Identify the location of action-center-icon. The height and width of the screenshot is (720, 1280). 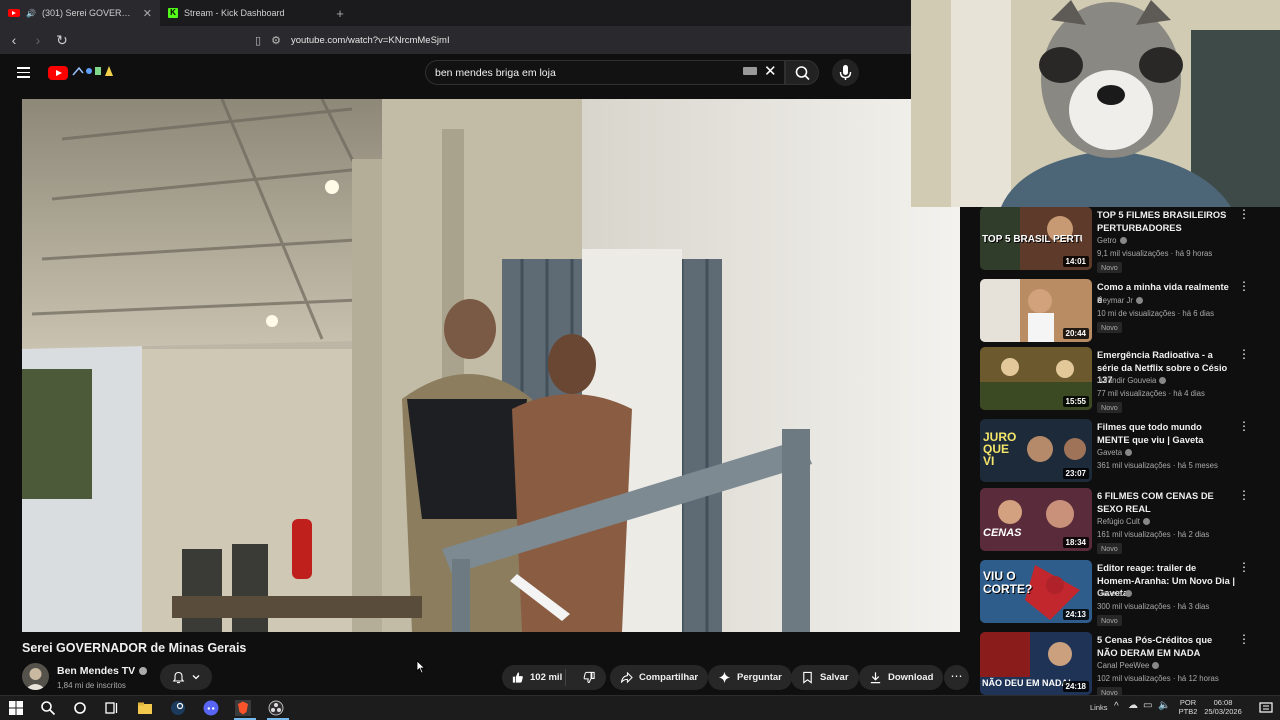
(1266, 708).